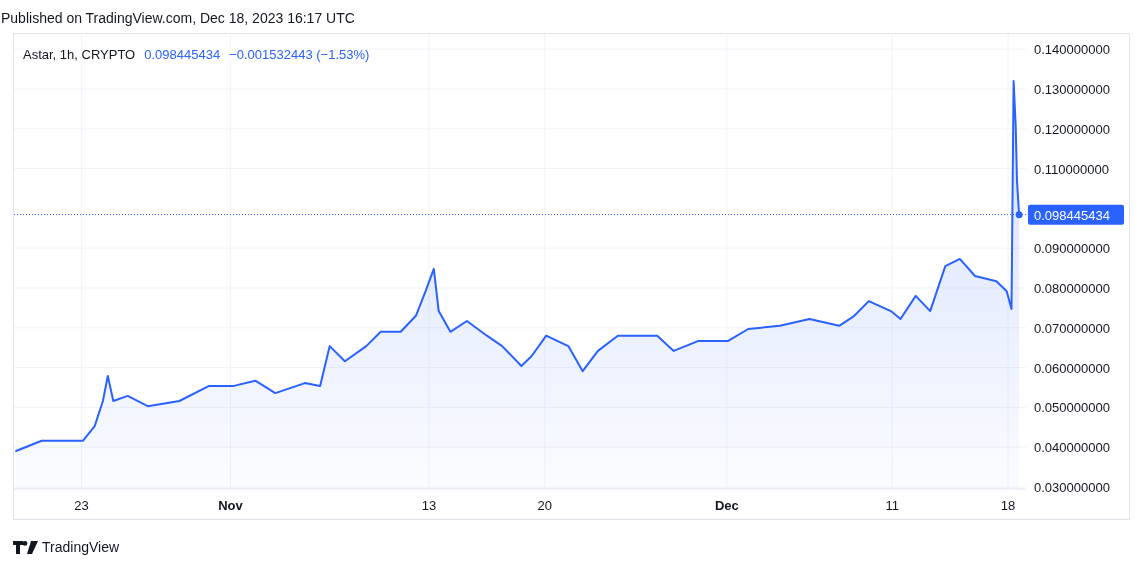 This screenshot has width=1143, height=568. What do you see at coordinates (299, 54) in the screenshot?
I see `price-change: −0.001532443 (−1.53%)` at bounding box center [299, 54].